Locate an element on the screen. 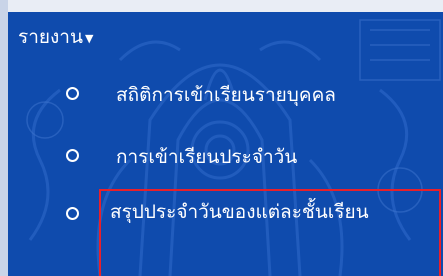 This screenshot has width=443, height=276. report-menu-toggle: รายงาน ▼ is located at coordinates (55, 37).